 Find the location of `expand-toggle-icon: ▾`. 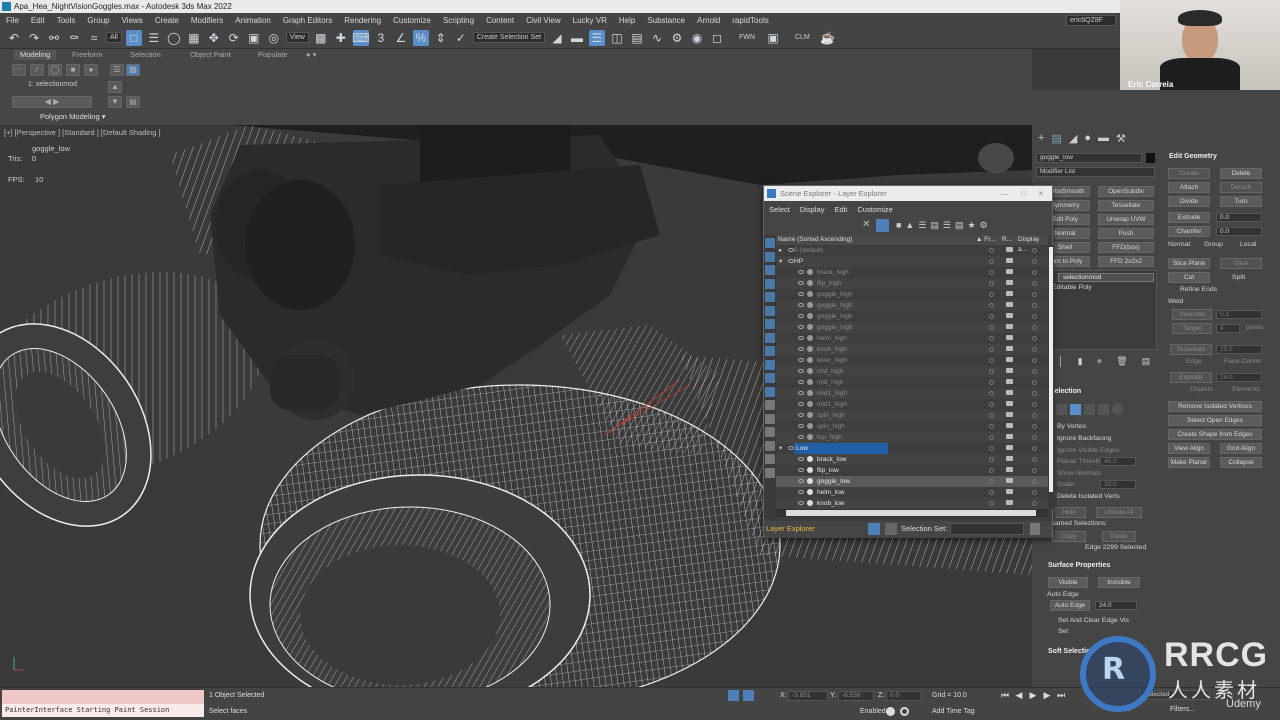

expand-toggle-icon: ▾ is located at coordinates (780, 261).